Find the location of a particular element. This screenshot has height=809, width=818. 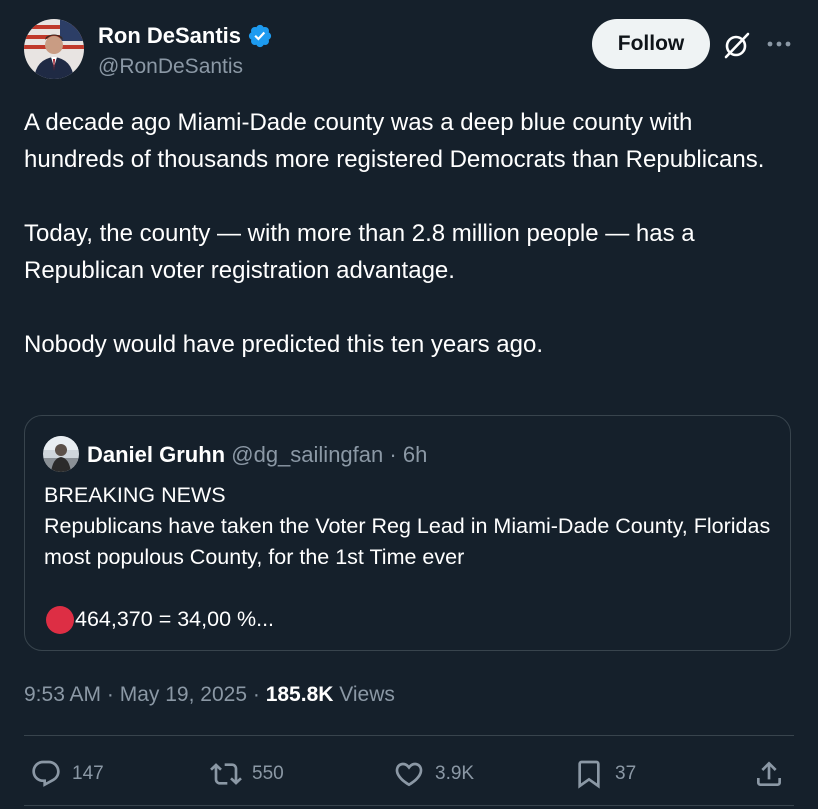

tweet-time: 9:53 AM is located at coordinates (62, 694).